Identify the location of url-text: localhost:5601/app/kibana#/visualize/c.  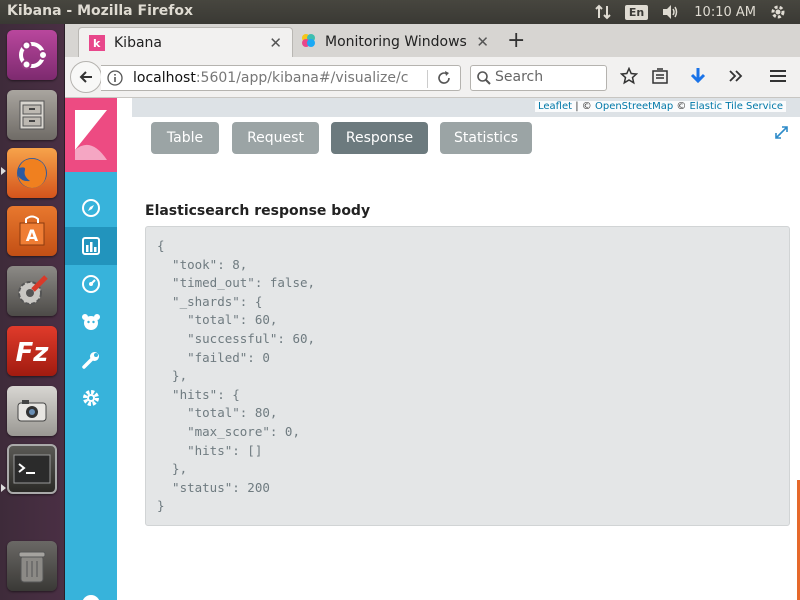
(277, 78).